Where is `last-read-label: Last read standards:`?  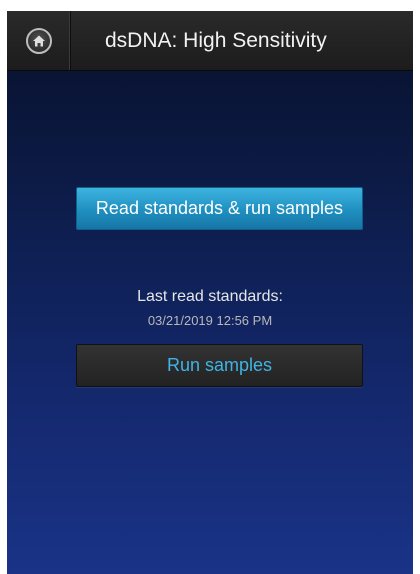 last-read-label: Last read standards: is located at coordinates (210, 296).